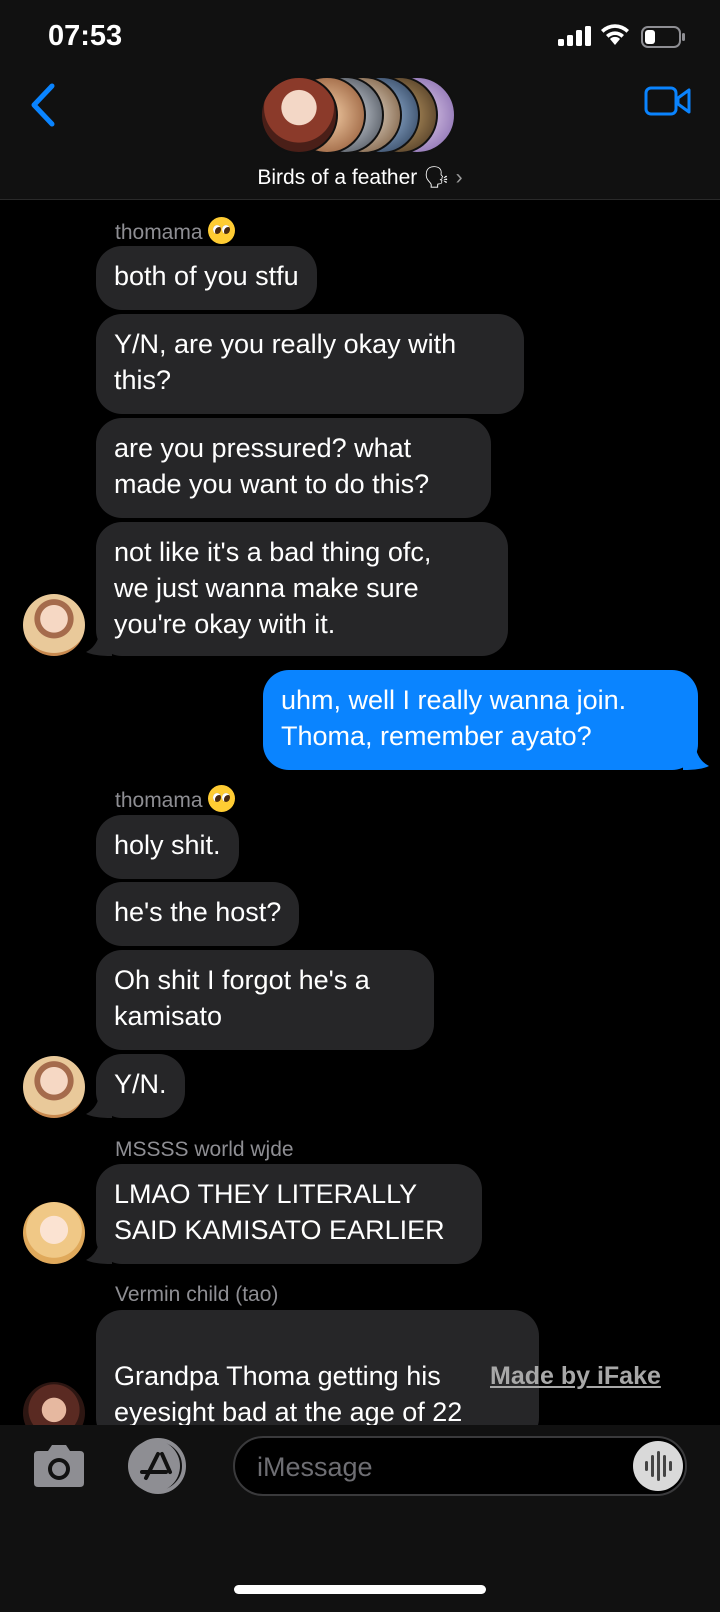 The width and height of the screenshot is (720, 1612). I want to click on header-foreground: 07:53 Birds of a feather 🗣 ›, so click(360, 99).